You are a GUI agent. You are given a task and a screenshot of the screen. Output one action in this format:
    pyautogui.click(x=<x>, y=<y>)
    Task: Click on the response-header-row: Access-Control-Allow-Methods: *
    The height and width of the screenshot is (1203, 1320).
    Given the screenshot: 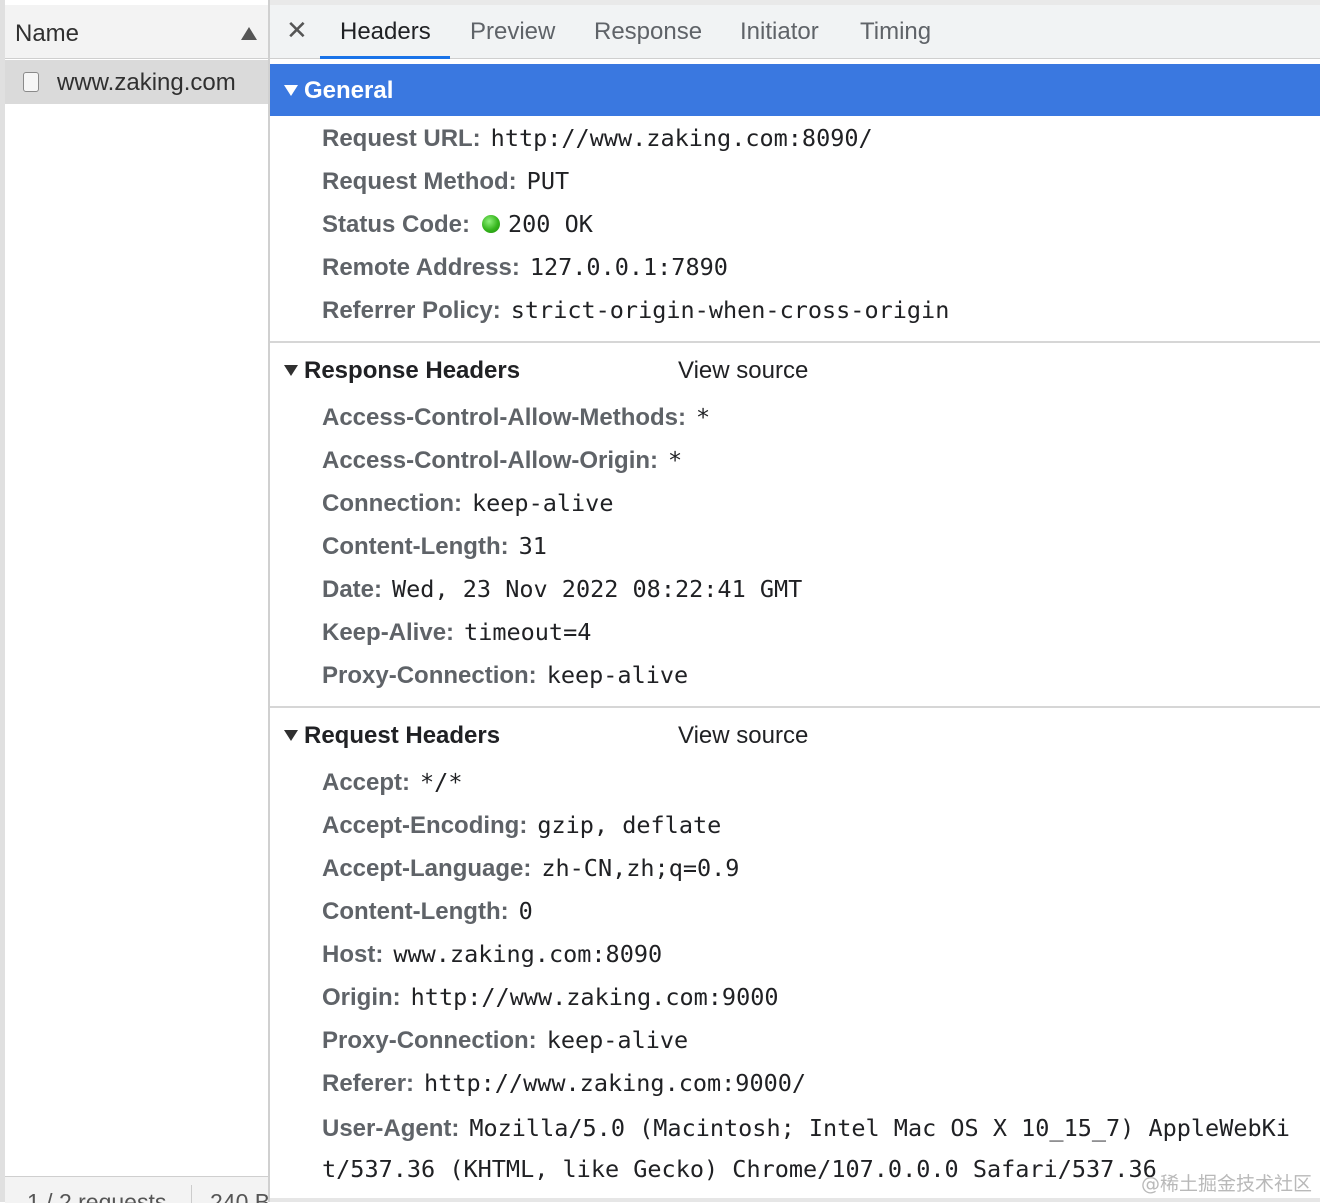 What is the action you would take?
    pyautogui.click(x=516, y=420)
    